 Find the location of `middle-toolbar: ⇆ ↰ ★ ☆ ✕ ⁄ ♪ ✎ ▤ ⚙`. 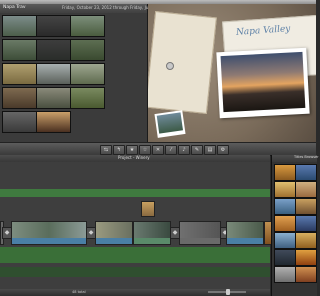

middle-toolbar: ⇆ ↰ ★ ☆ ✕ ⁄ ♪ ✎ ▤ ⚙ is located at coordinates (158, 149).